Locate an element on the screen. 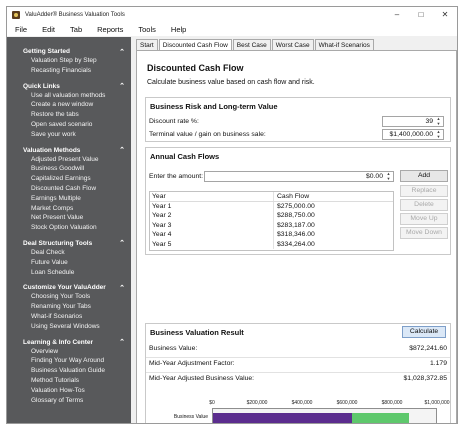 Image resolution: width=474 pixels, height=447 pixels. discount-rate-value: 39 is located at coordinates (429, 121).